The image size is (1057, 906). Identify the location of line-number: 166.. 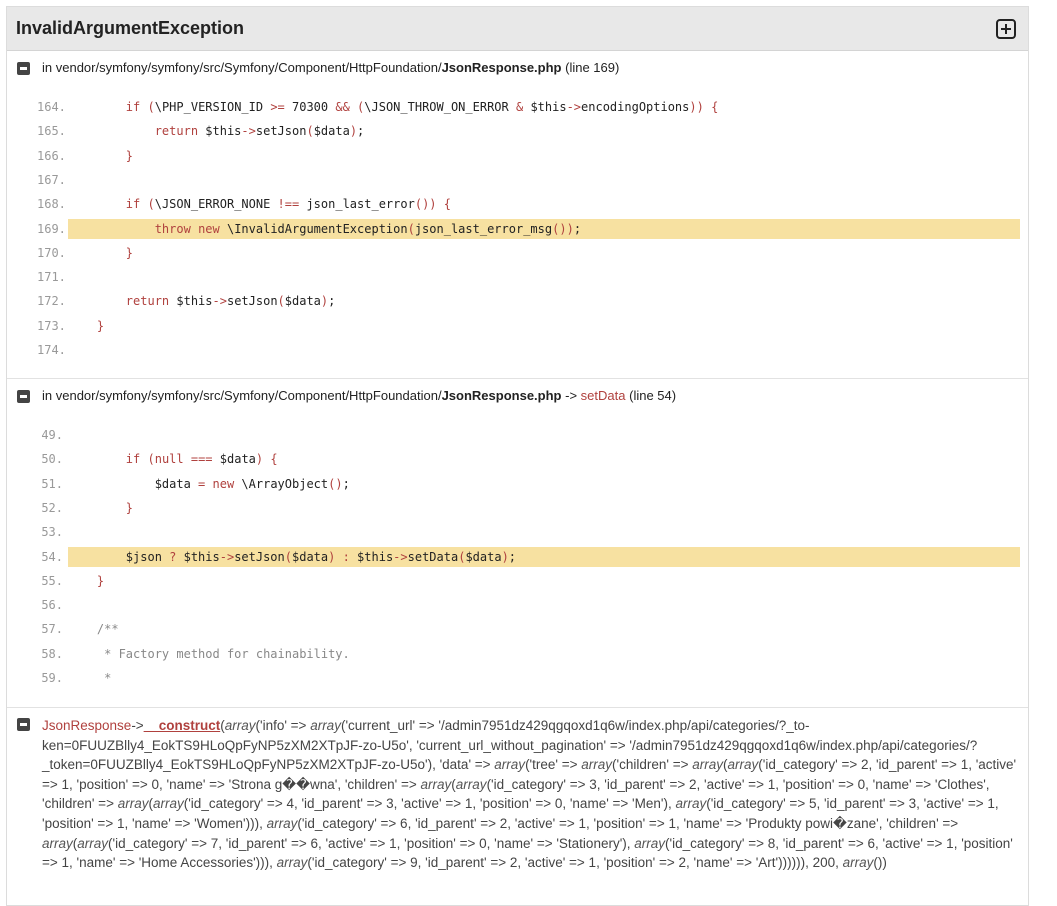
(51, 155).